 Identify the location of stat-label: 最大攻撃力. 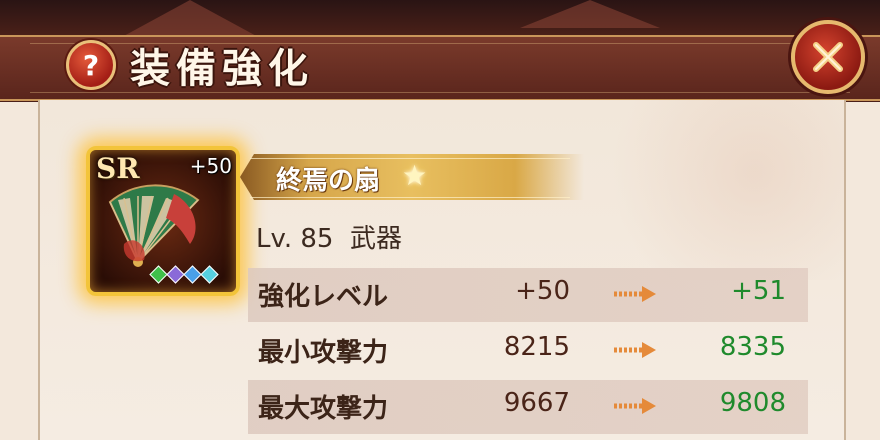
(323, 409).